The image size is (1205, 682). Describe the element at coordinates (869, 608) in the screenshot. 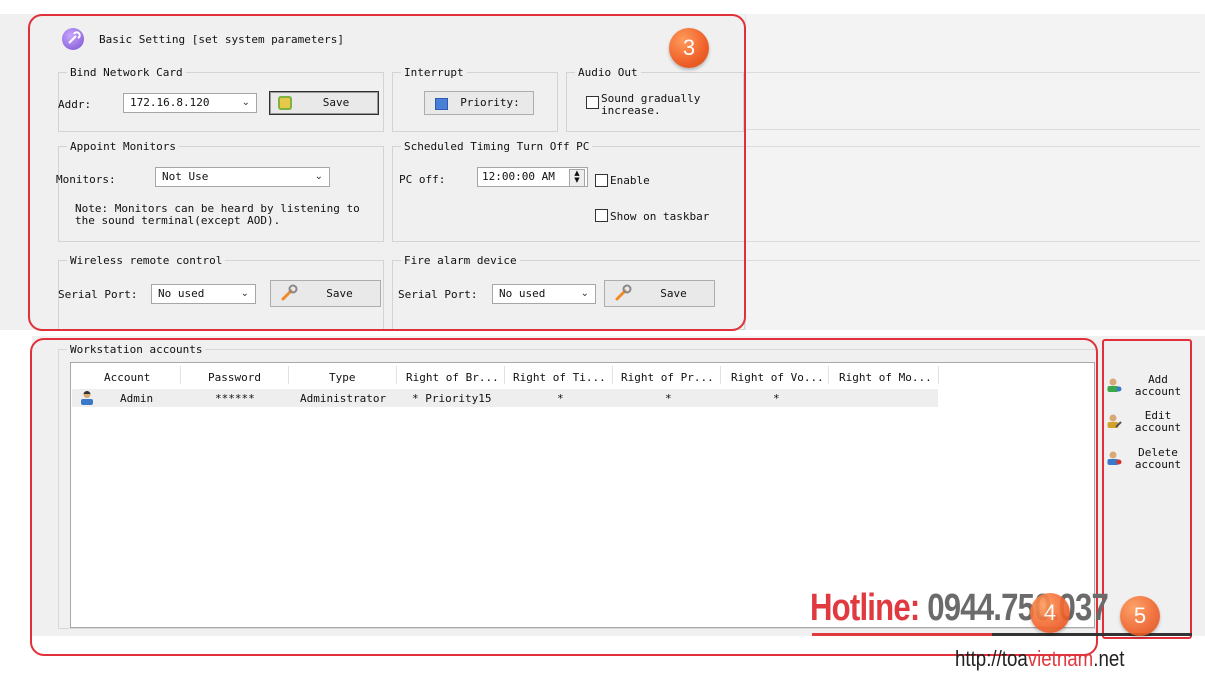

I see `hotline-label: Hotline:` at that location.